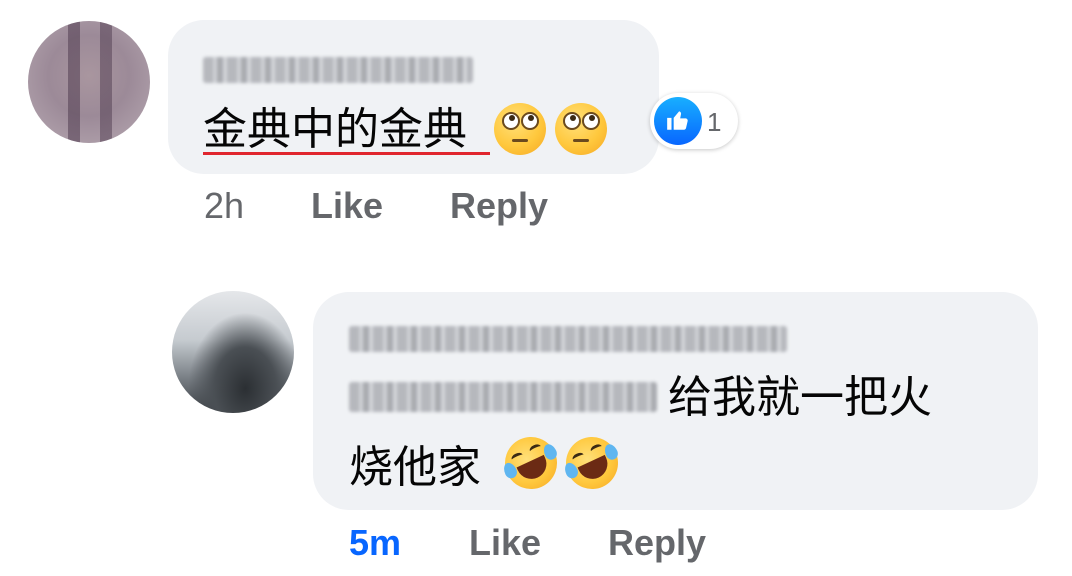 This screenshot has height=576, width=1072. I want to click on reaction-summary-badge: 1, so click(694, 121).